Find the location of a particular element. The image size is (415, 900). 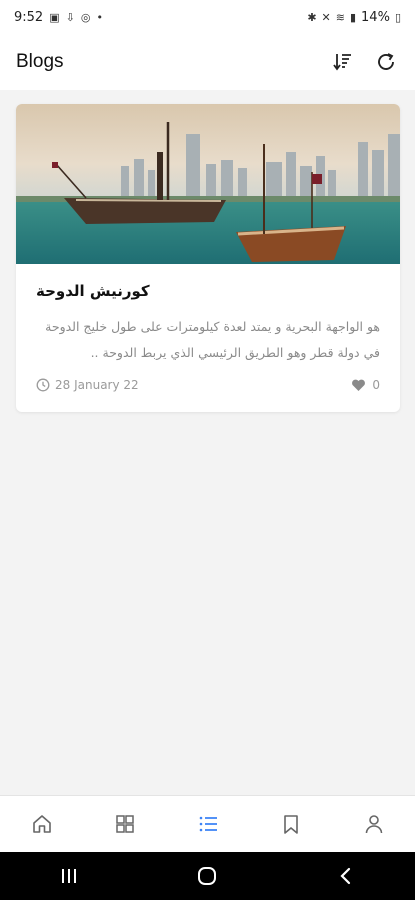

nav-home is located at coordinates (42, 824).